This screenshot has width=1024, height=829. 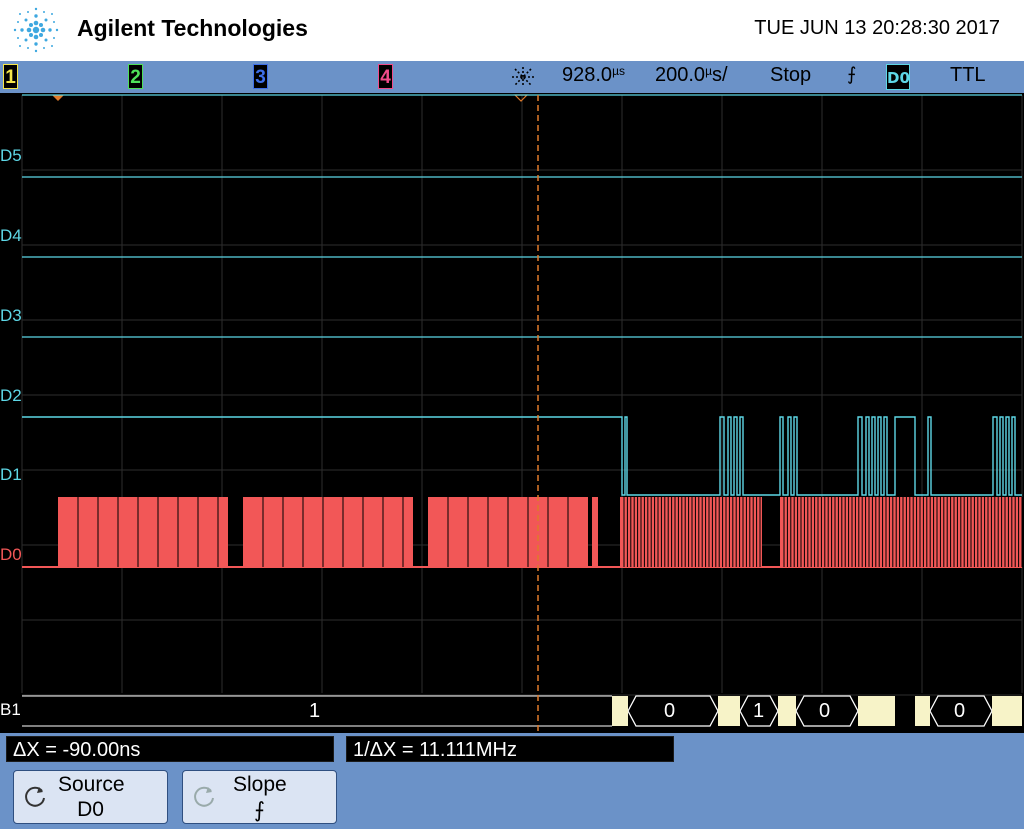 What do you see at coordinates (260, 76) in the screenshot?
I see `channel-3-button: 3` at bounding box center [260, 76].